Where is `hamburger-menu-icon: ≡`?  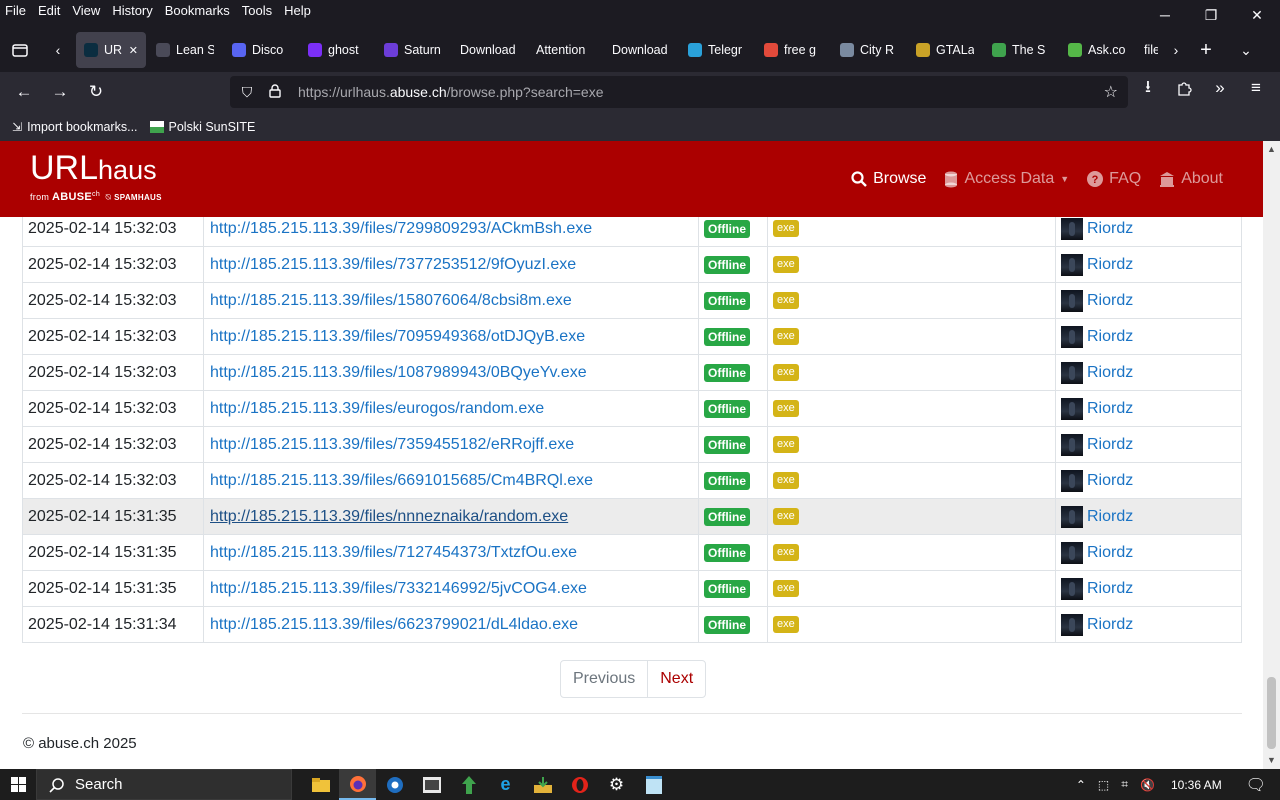 hamburger-menu-icon: ≡ is located at coordinates (1256, 88).